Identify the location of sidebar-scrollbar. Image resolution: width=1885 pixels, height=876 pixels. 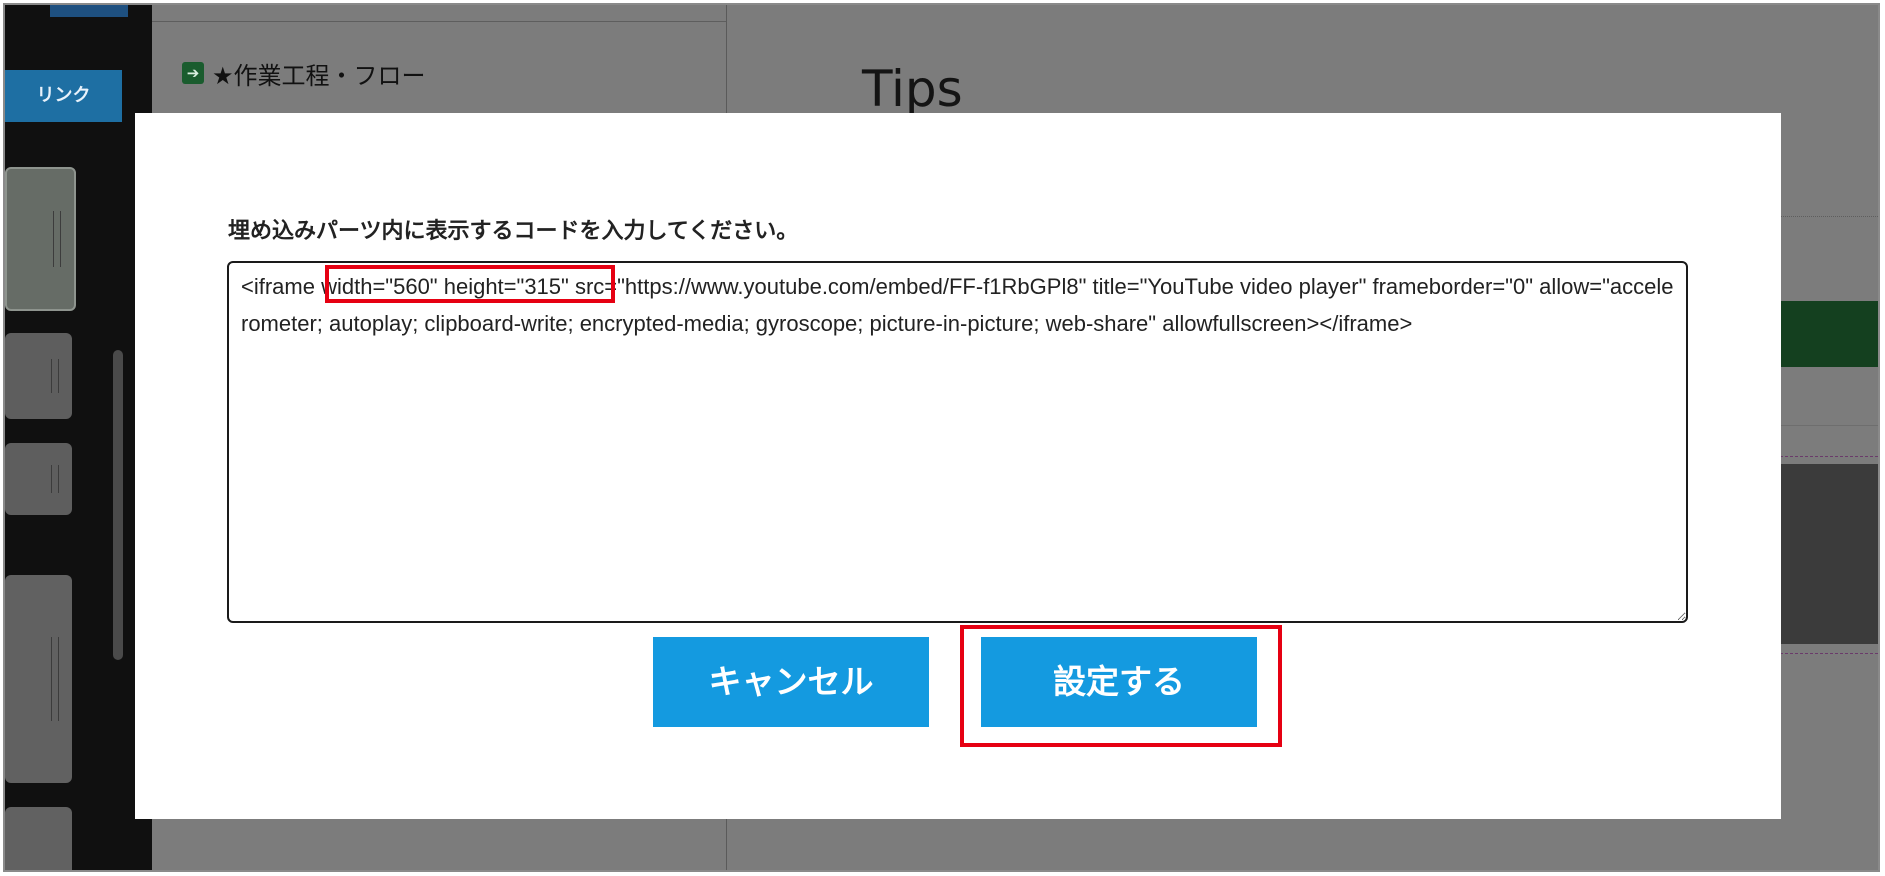
(118, 505).